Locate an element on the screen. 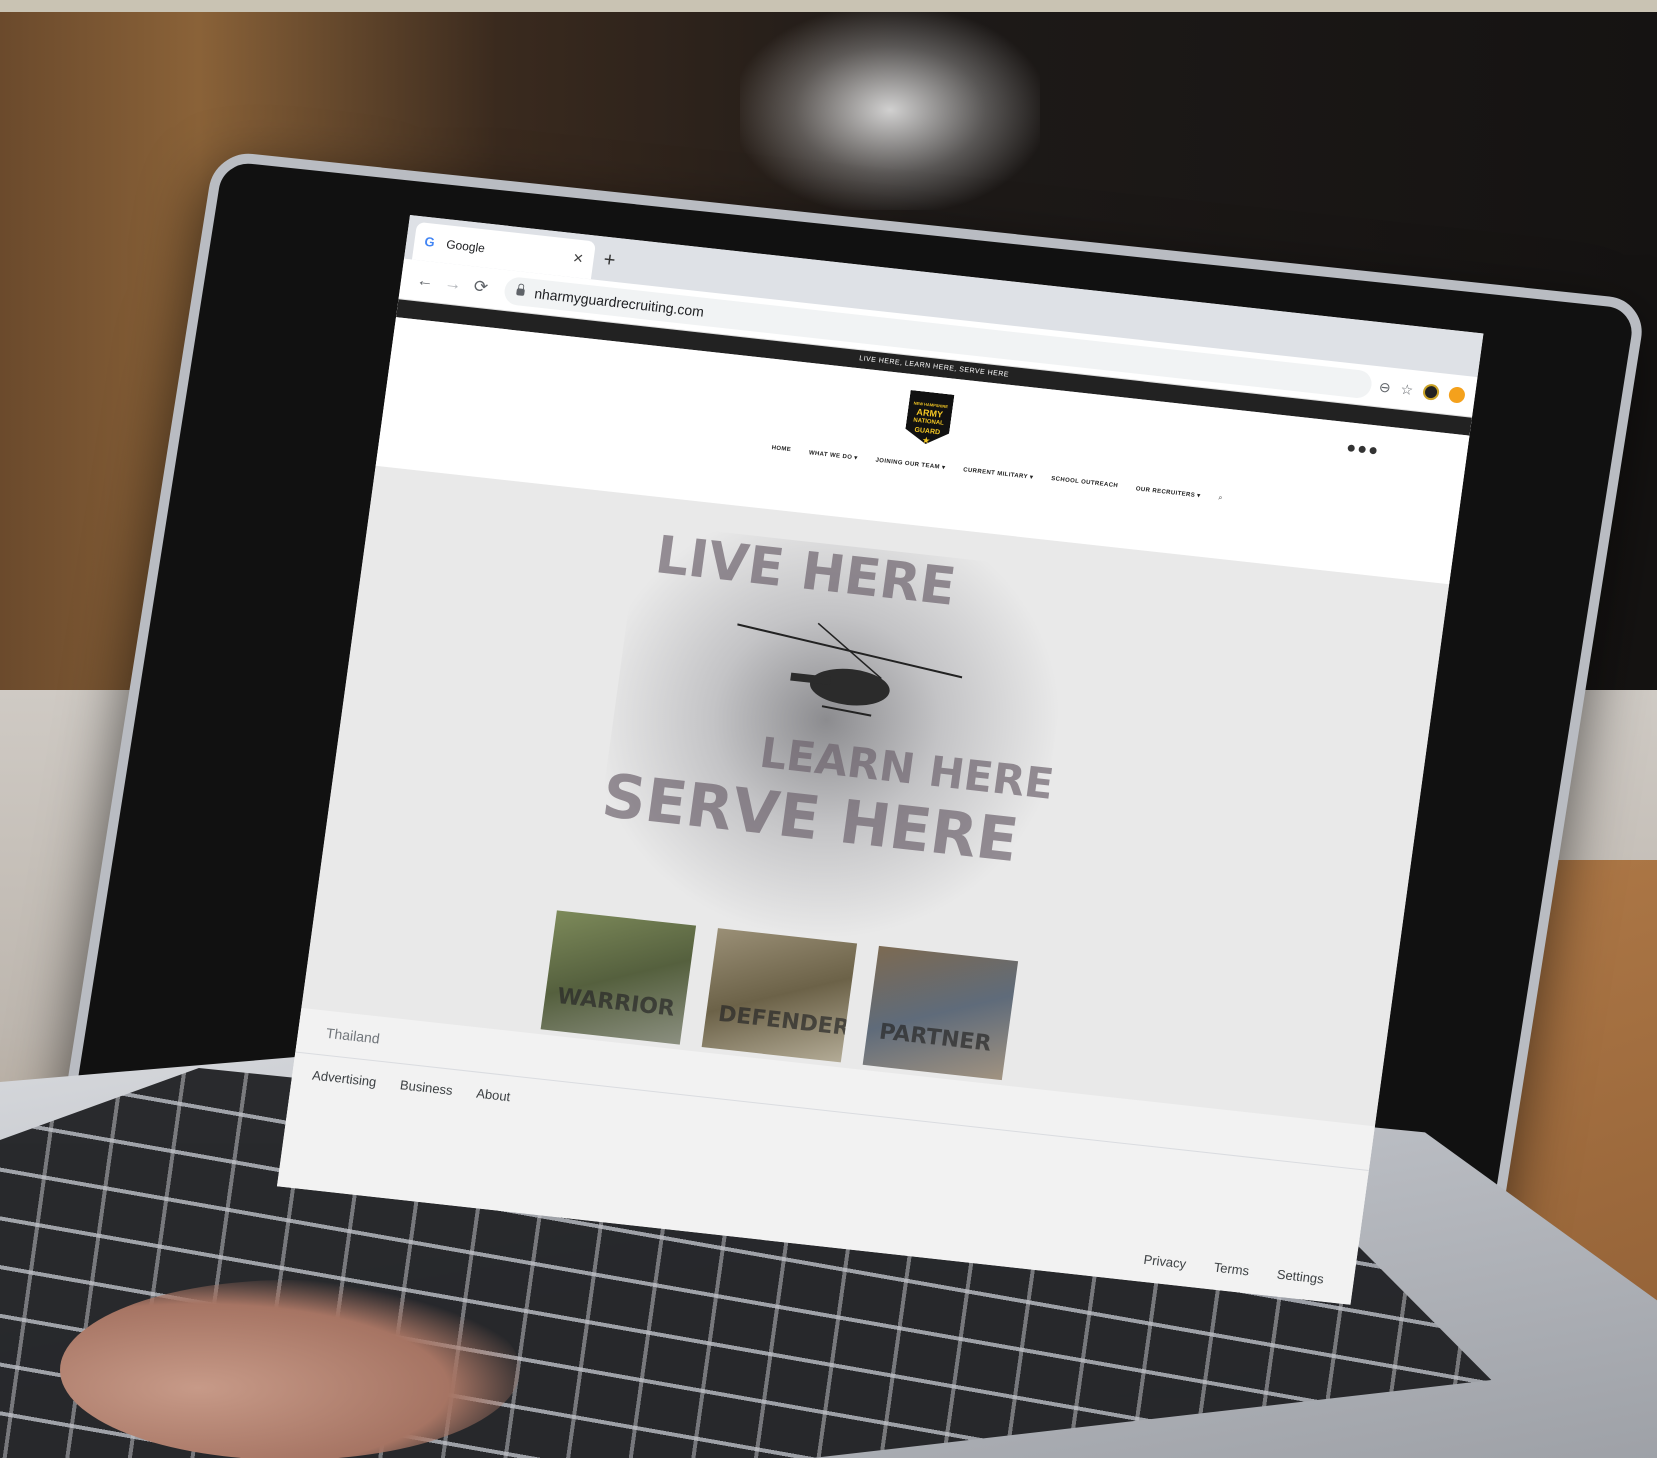  forward-arrow-icon: → is located at coordinates (453, 284).